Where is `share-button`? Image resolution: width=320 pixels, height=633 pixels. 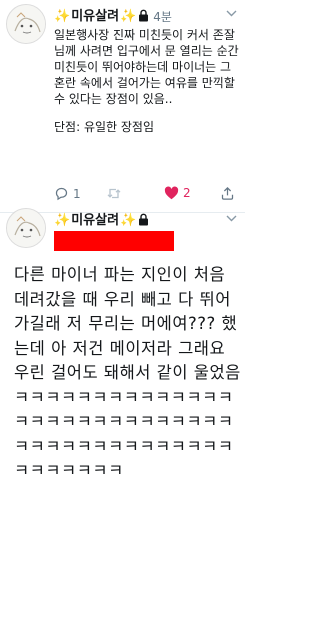
share-button is located at coordinates (227, 193).